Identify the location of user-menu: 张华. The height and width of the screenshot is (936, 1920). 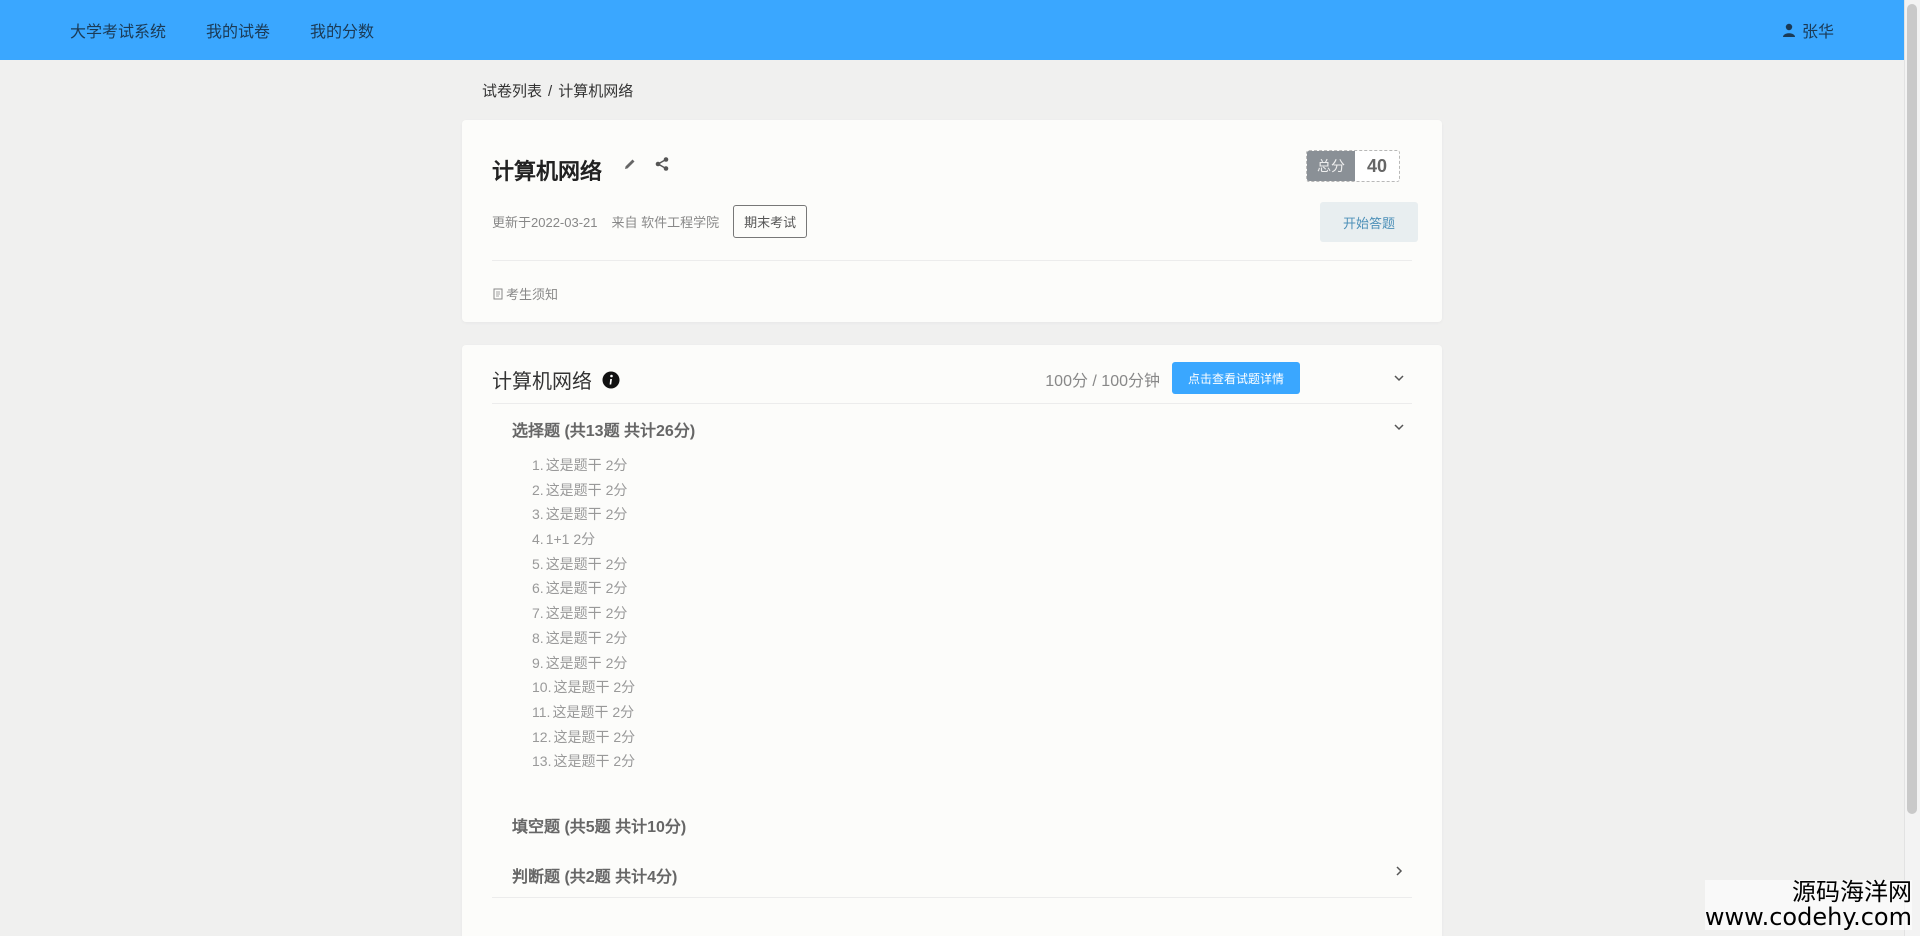
(1808, 30).